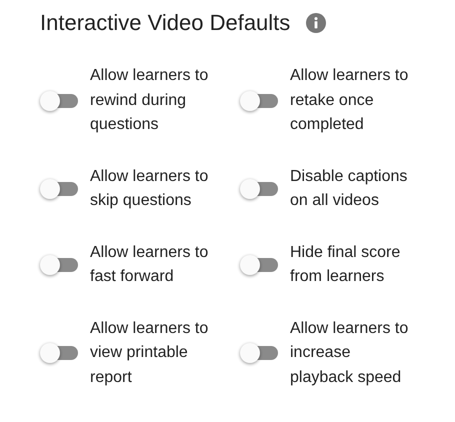 This screenshot has height=422, width=455. What do you see at coordinates (349, 188) in the screenshot?
I see `setting-label: Disable captions on all videos` at bounding box center [349, 188].